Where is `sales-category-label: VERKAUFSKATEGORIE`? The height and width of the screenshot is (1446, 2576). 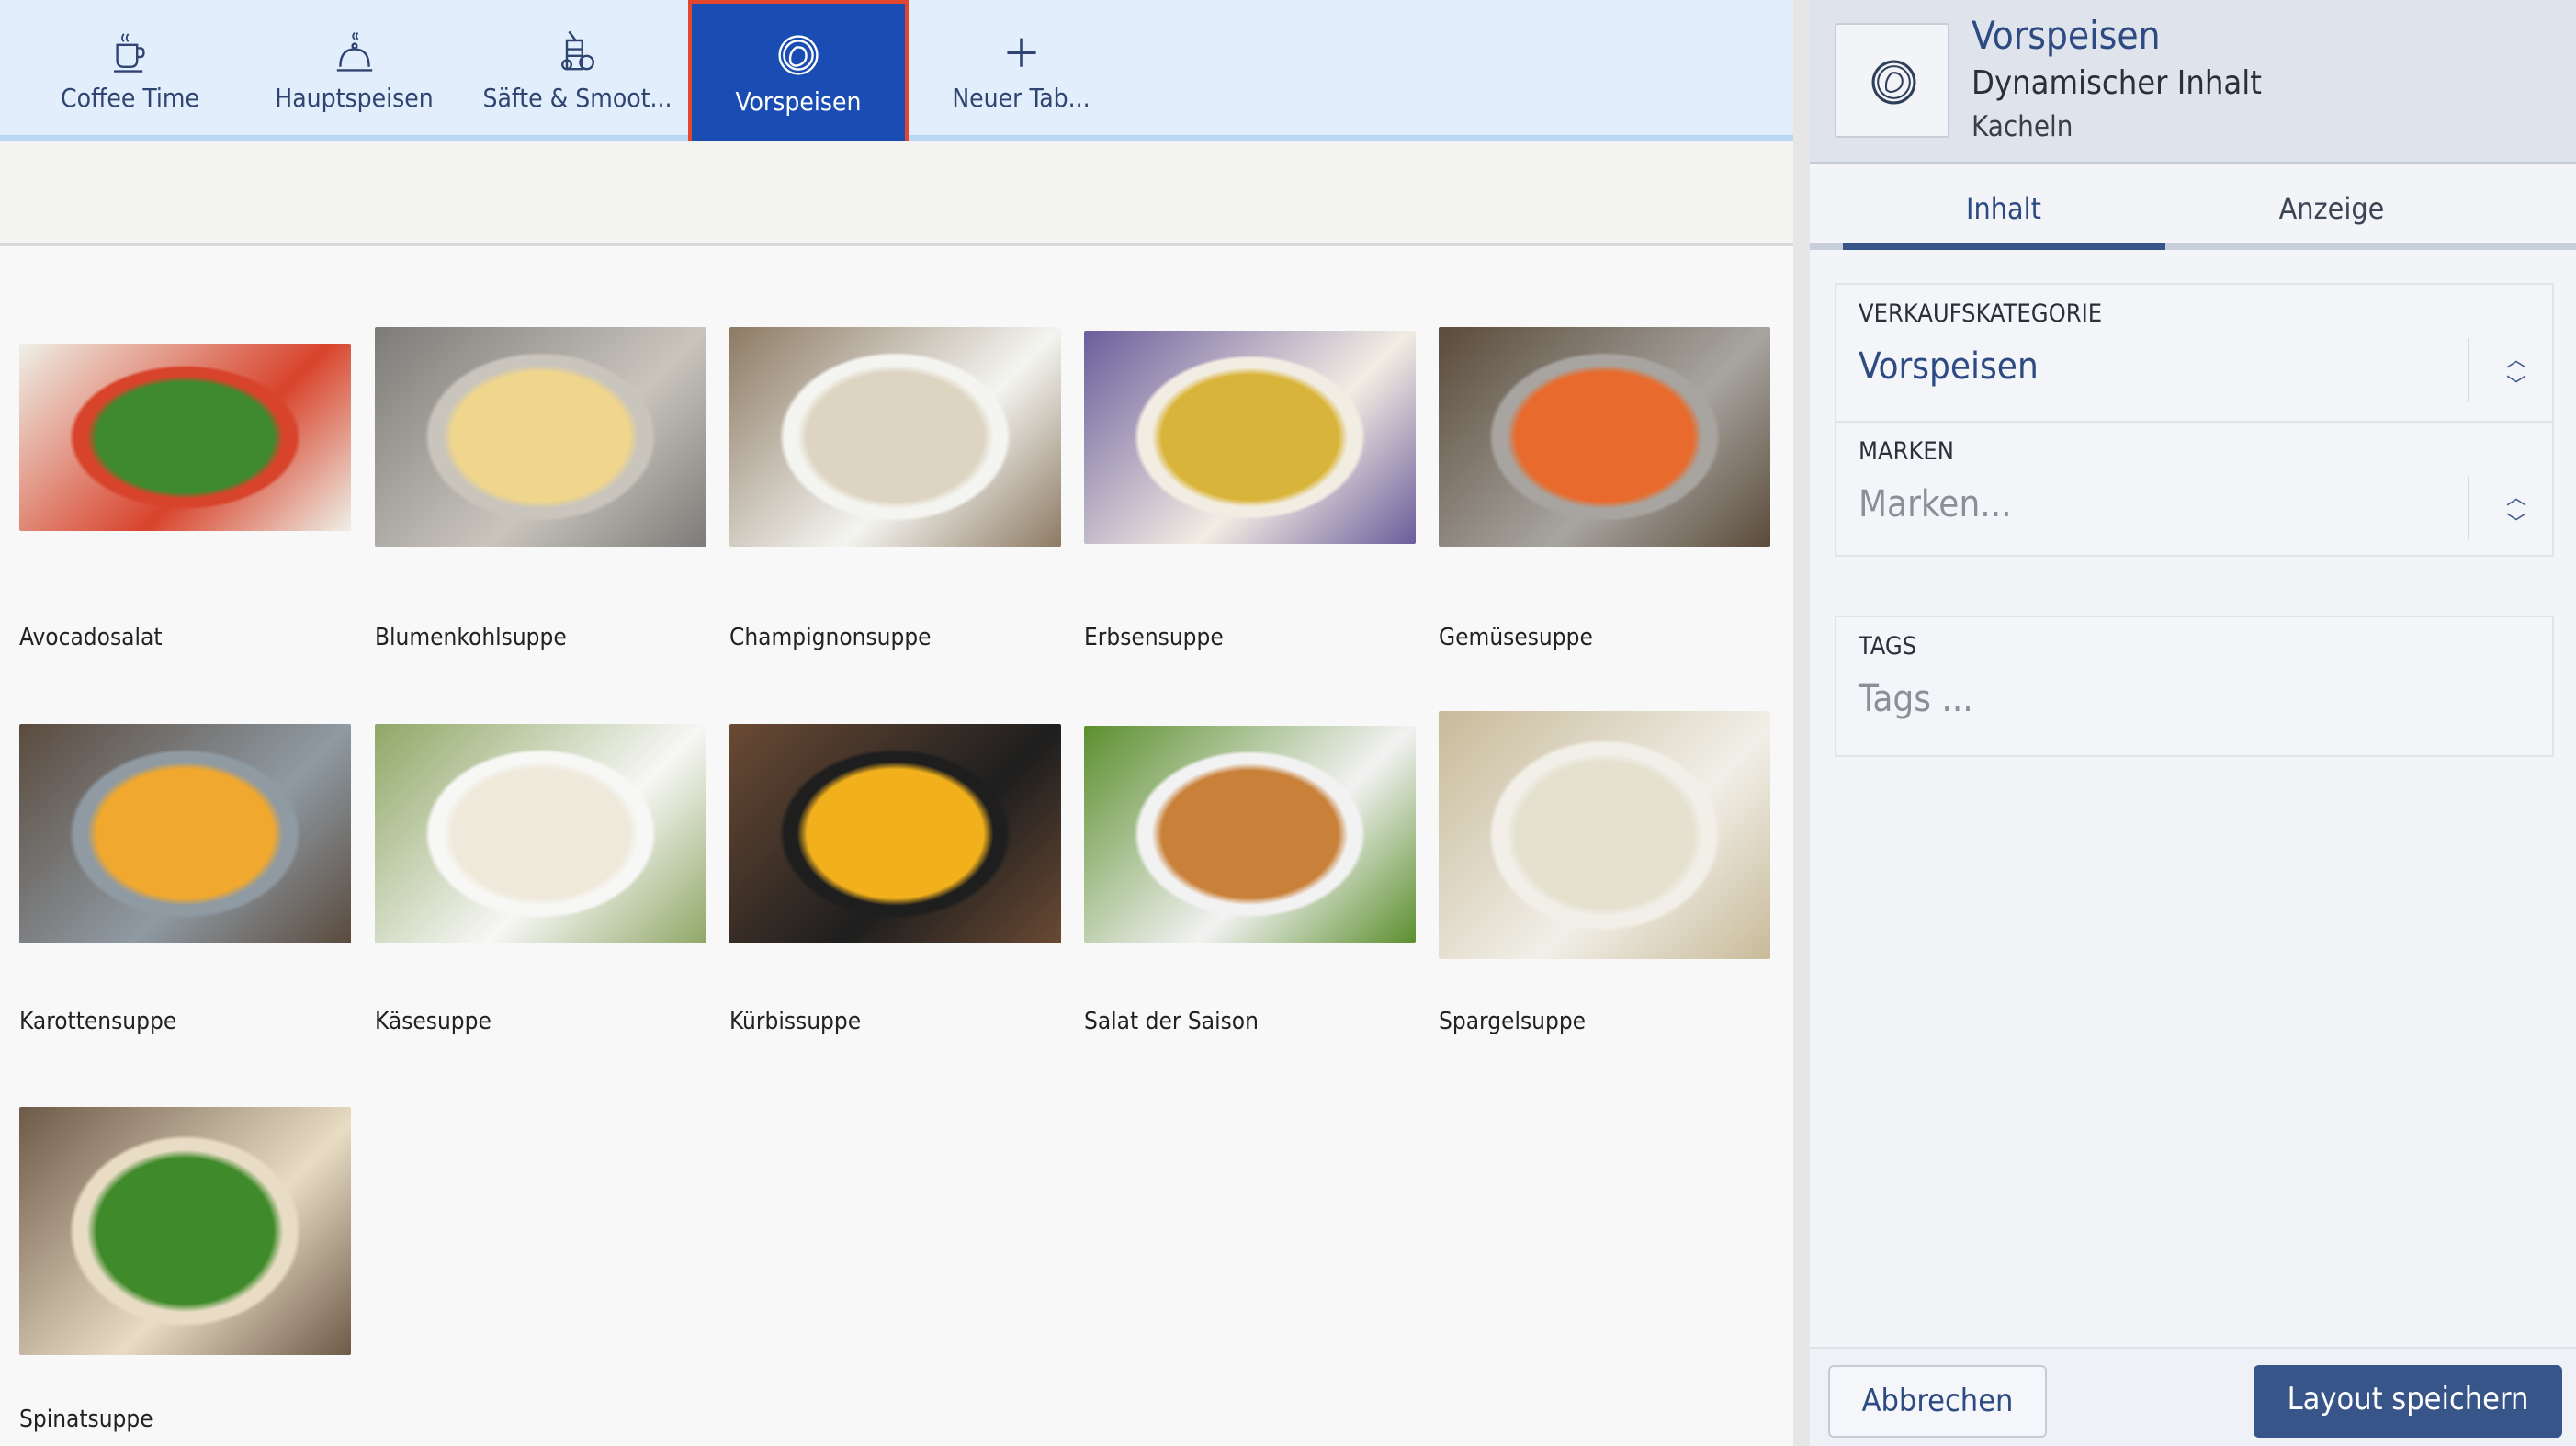
sales-category-label: VERKAUFSKATEGORIE is located at coordinates (1981, 313).